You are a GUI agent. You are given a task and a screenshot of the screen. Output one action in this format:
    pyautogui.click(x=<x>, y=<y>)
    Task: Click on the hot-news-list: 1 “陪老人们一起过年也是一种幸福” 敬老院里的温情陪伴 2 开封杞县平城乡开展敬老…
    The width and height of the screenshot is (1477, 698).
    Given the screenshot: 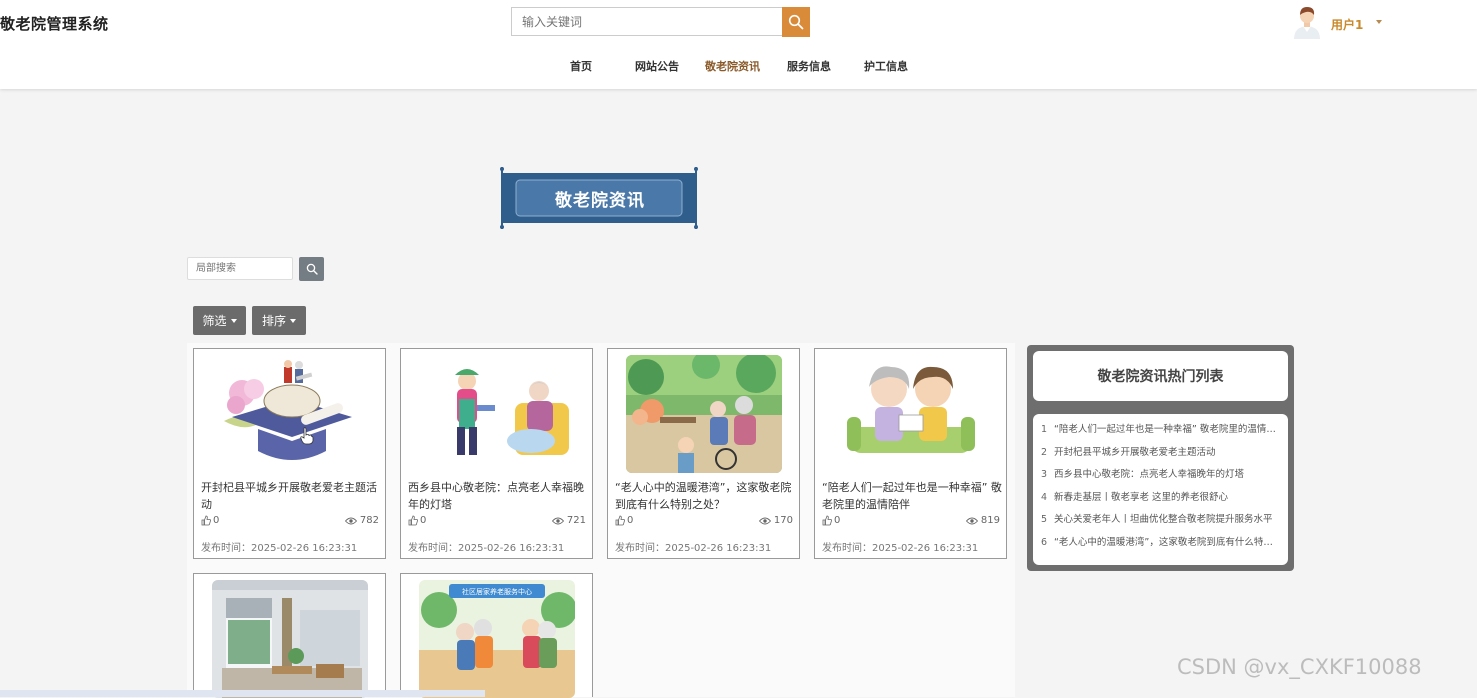 What is the action you would take?
    pyautogui.click(x=1160, y=489)
    